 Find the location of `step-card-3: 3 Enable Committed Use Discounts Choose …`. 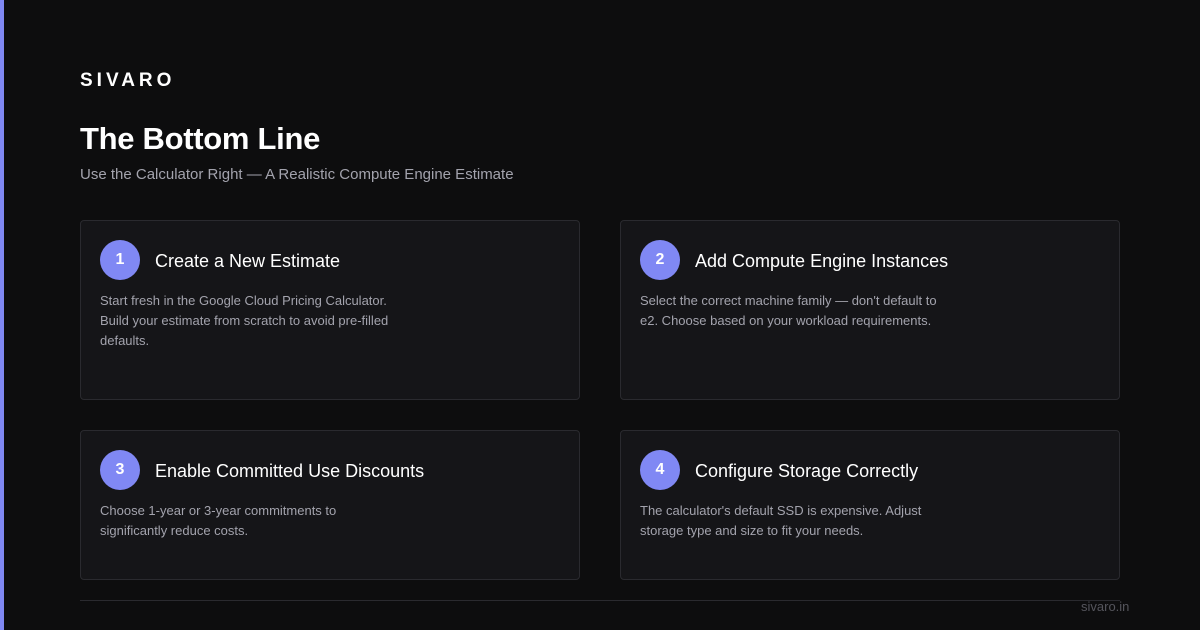

step-card-3: 3 Enable Committed Use Discounts Choose … is located at coordinates (330, 505).